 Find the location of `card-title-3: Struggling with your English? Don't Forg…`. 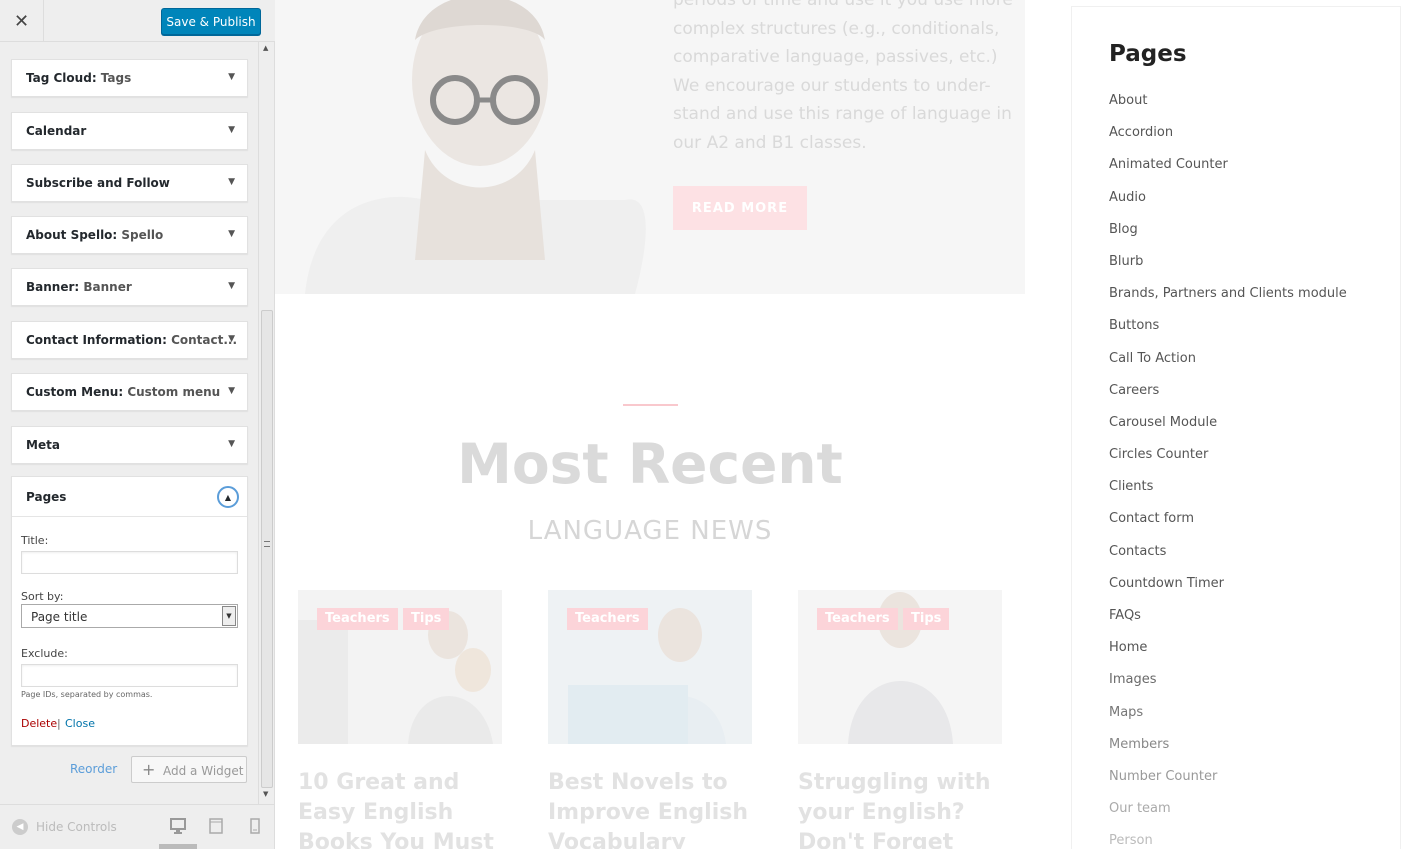

card-title-3: Struggling with your English? Don't Forg… is located at coordinates (903, 808).